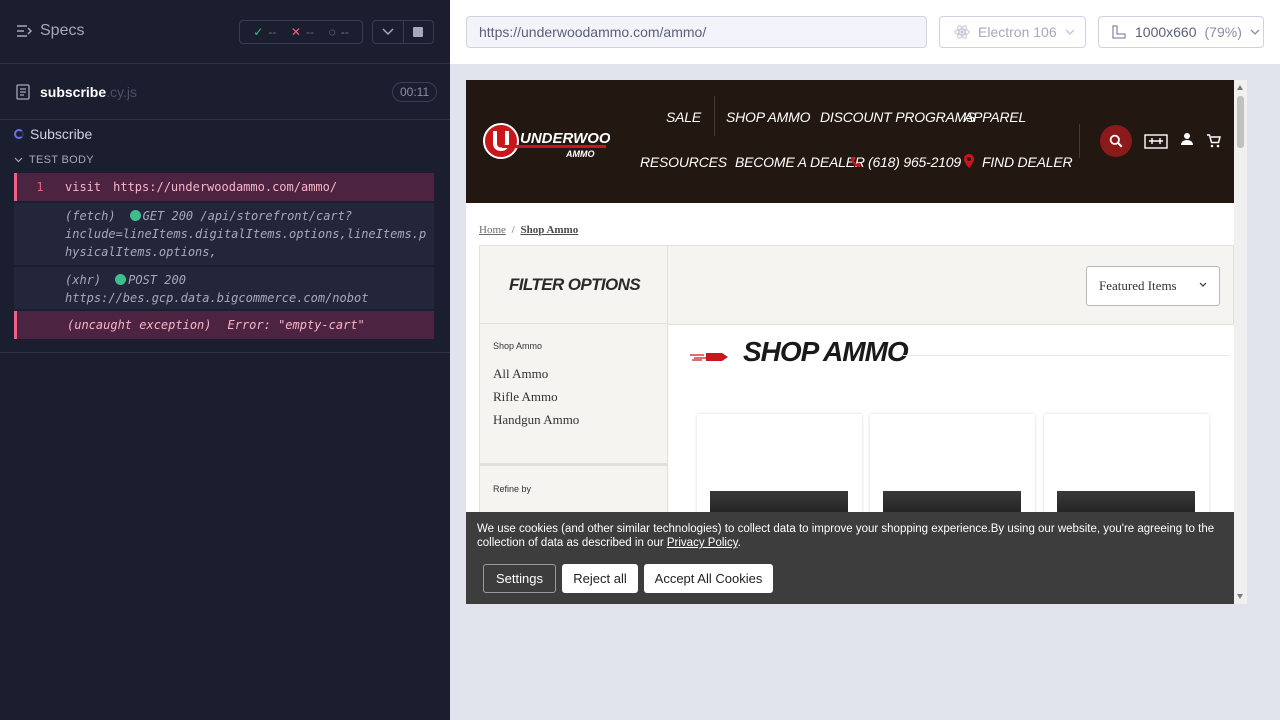 The width and height of the screenshot is (1280, 720). What do you see at coordinates (709, 357) in the screenshot?
I see `bullet-icon` at bounding box center [709, 357].